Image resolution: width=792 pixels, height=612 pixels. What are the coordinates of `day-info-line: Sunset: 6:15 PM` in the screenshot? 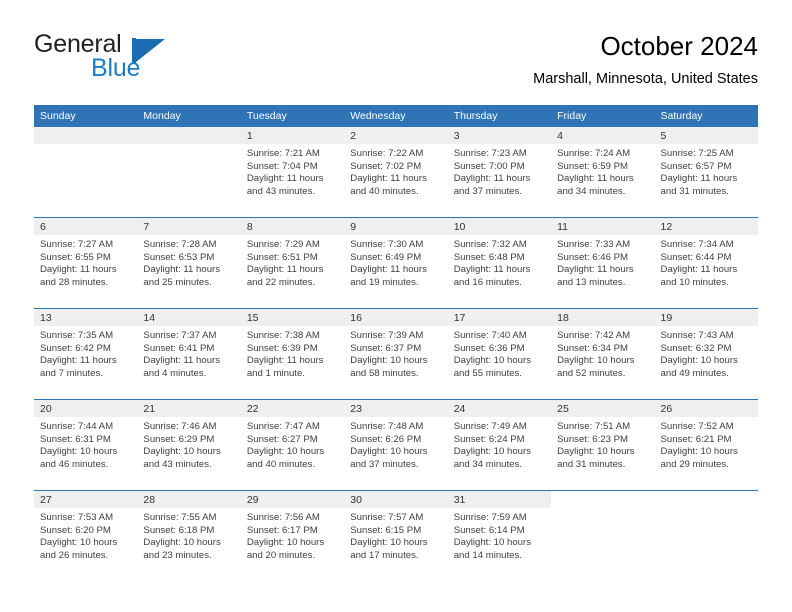 It's located at (386, 530).